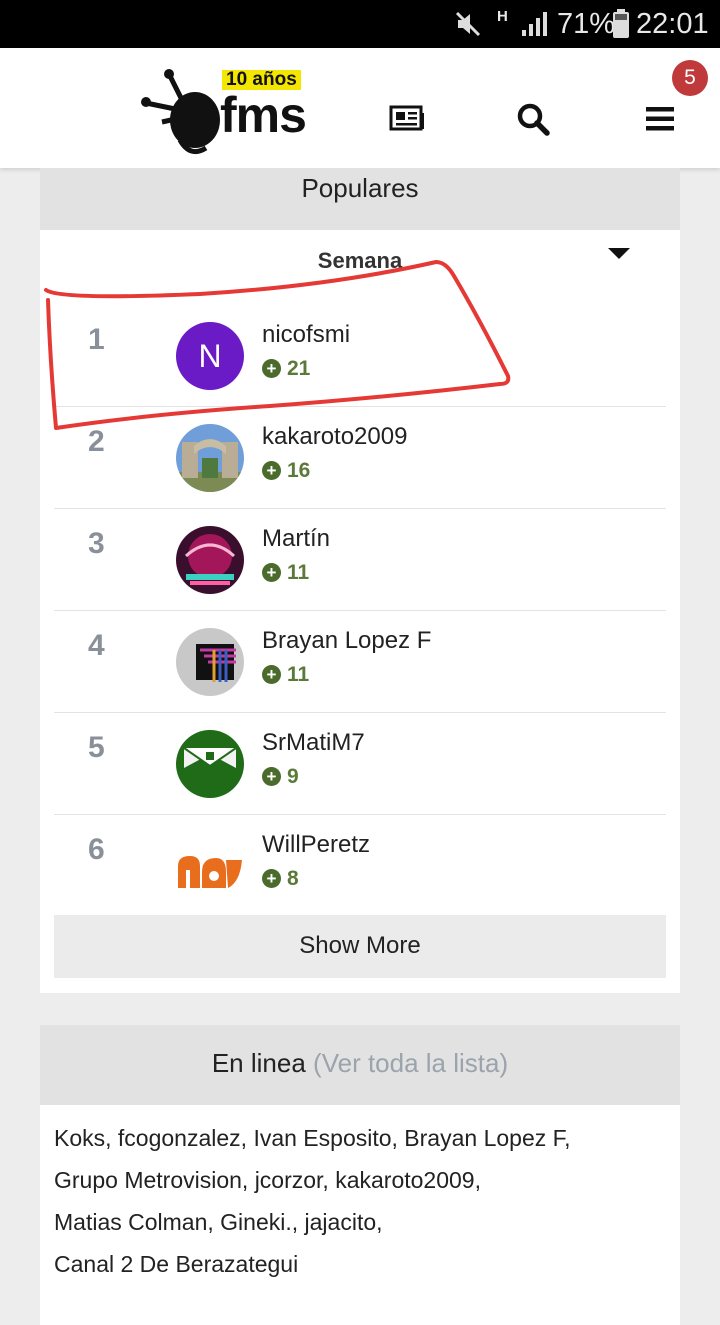  What do you see at coordinates (619, 253) in the screenshot?
I see `caret-down-icon` at bounding box center [619, 253].